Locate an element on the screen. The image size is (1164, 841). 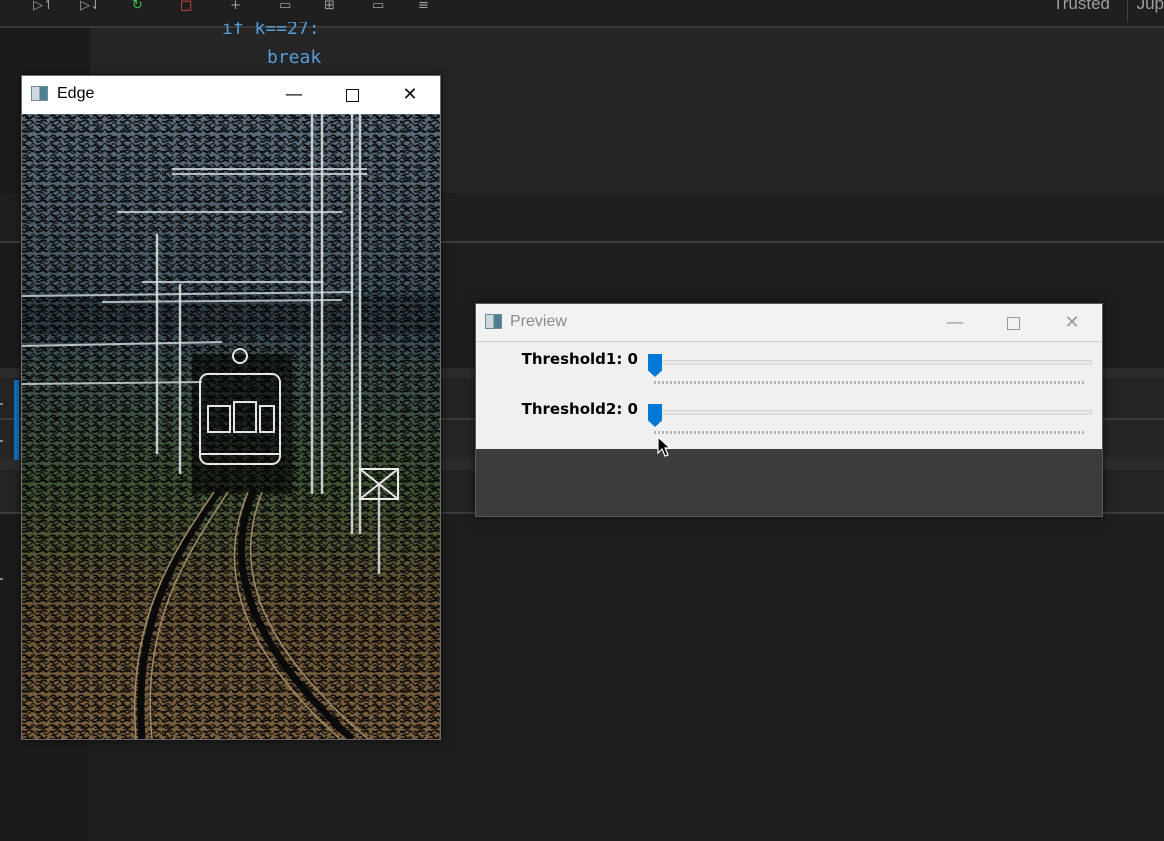
trackbar-panel: Threshold1: 0 Threshold2: 0 is located at coordinates (789, 395).